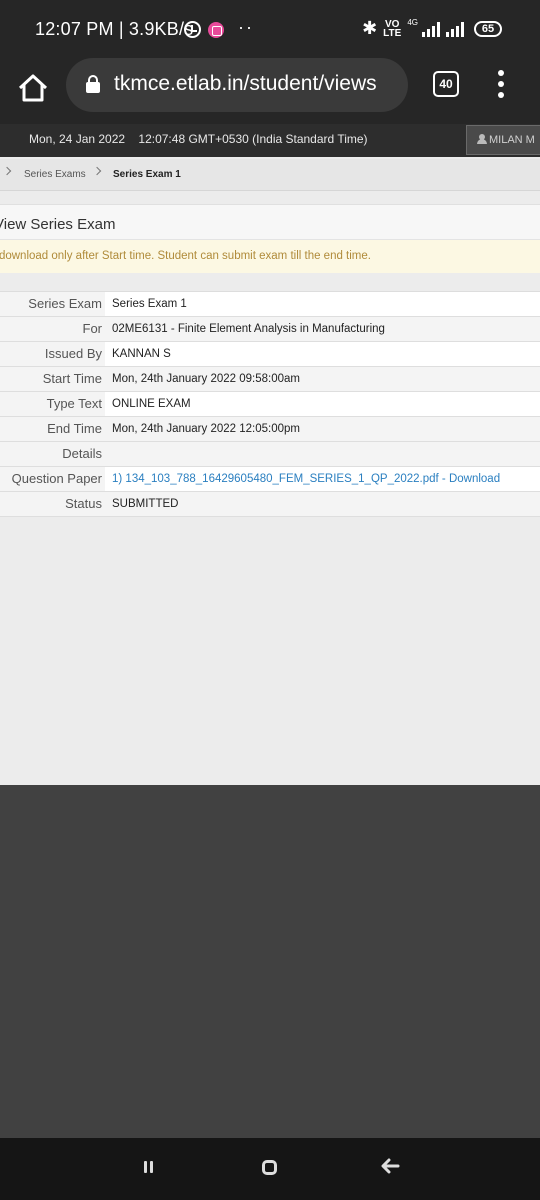 This screenshot has width=540, height=1200. Describe the element at coordinates (392, 28) in the screenshot. I see `volte-badge: VO LTE` at that location.